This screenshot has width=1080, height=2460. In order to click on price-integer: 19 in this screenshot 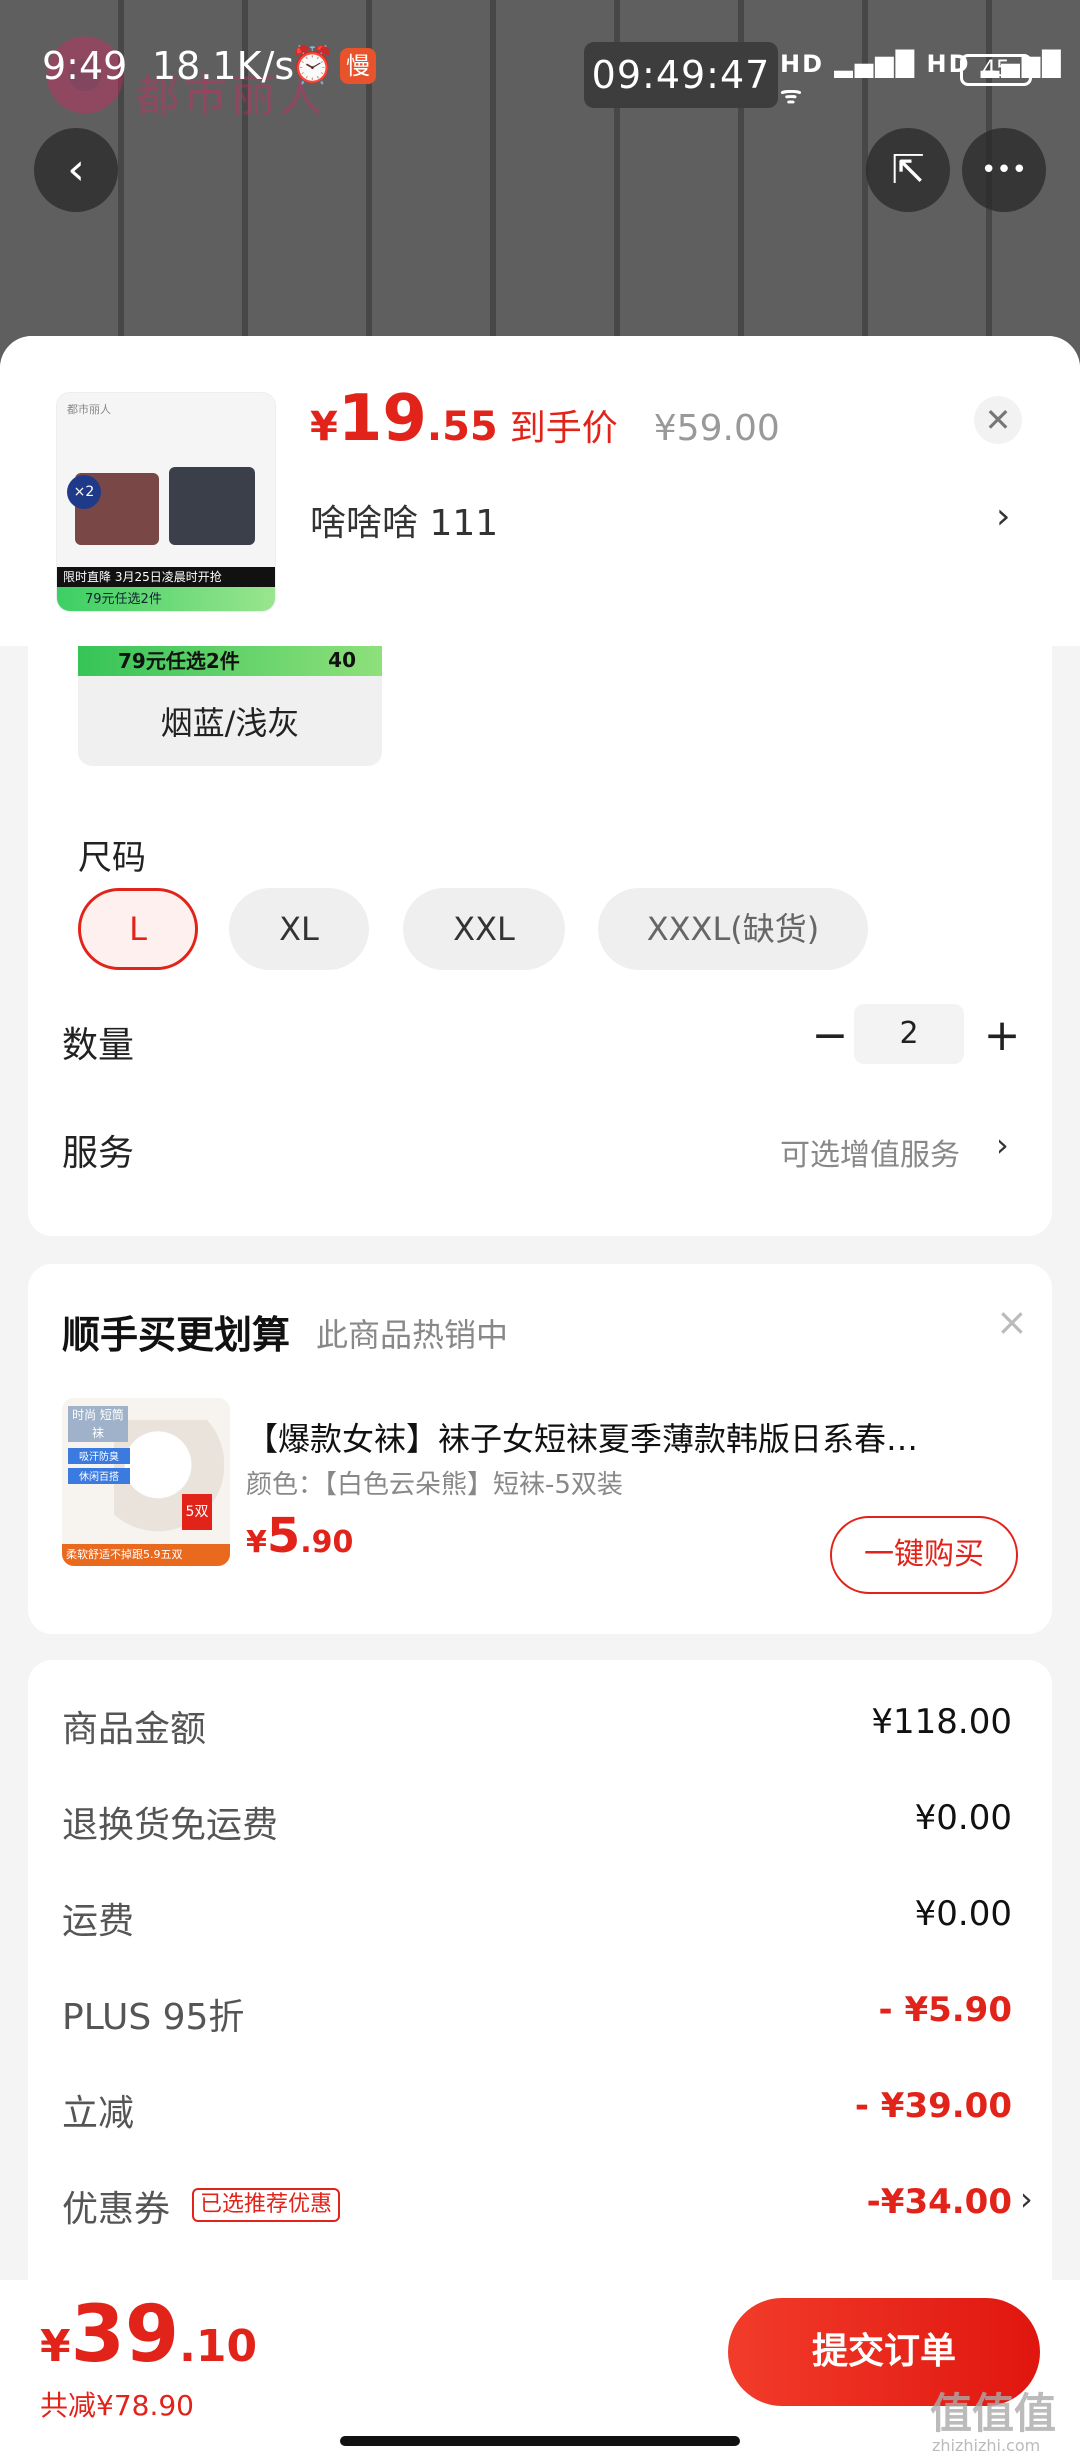, I will do `click(382, 419)`.